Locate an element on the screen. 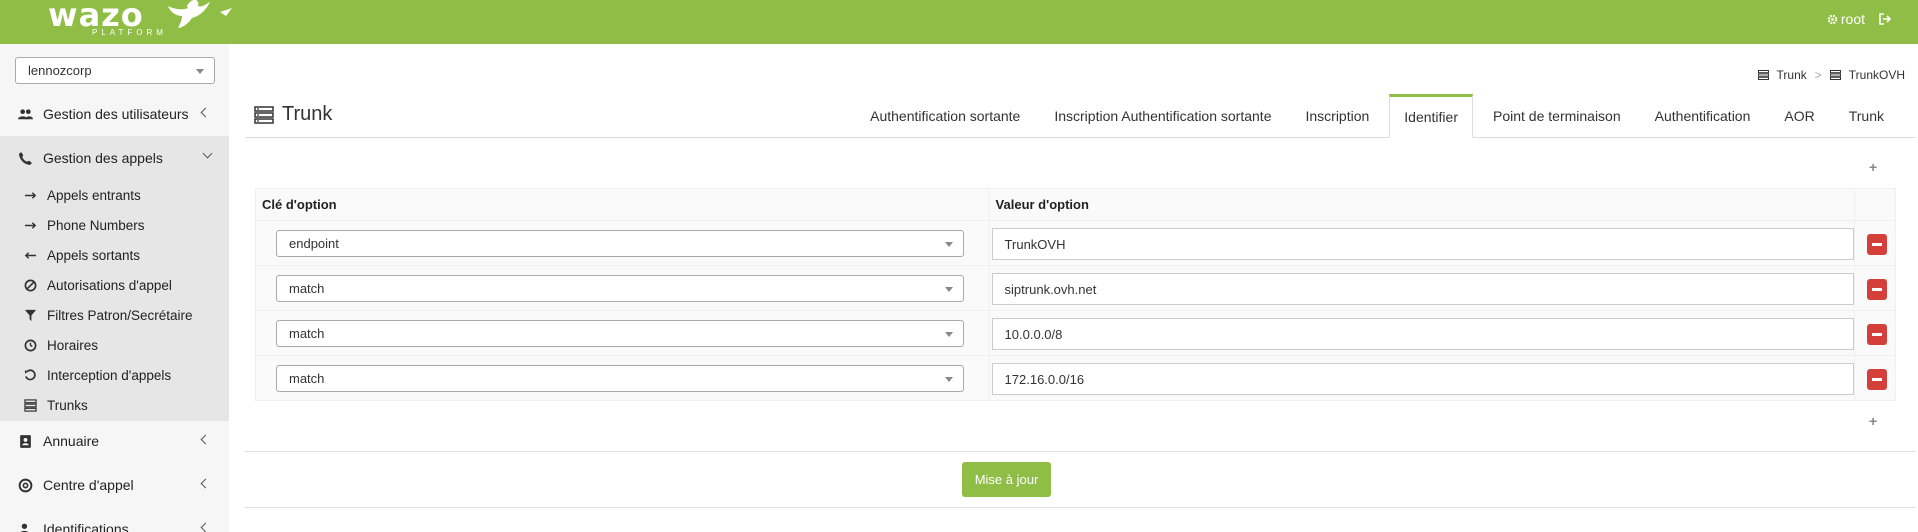 This screenshot has width=1918, height=532. tab-registration: Inscription is located at coordinates (1337, 116).